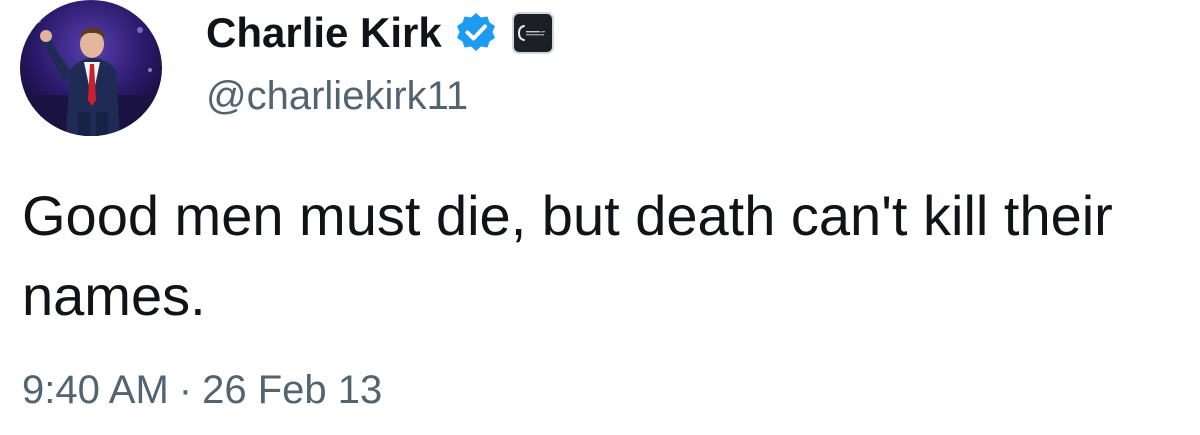  I want to click on tweet-timestamp: 9:40 AM · 26 Feb 13, so click(202, 390).